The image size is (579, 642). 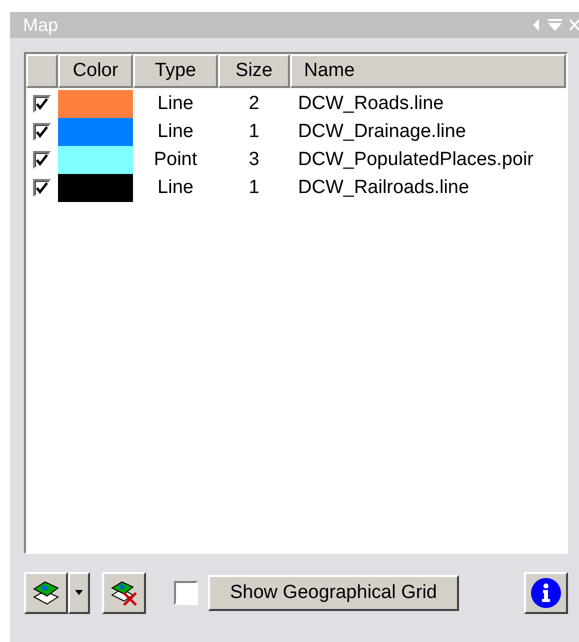 What do you see at coordinates (40, 25) in the screenshot?
I see `window-title: Map` at bounding box center [40, 25].